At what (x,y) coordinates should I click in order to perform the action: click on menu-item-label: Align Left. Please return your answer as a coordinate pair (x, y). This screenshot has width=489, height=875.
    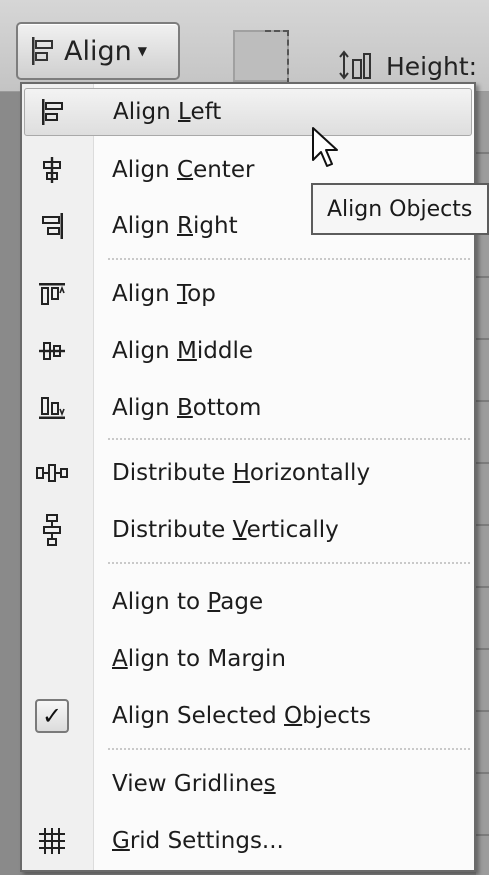
    Looking at the image, I should click on (167, 112).